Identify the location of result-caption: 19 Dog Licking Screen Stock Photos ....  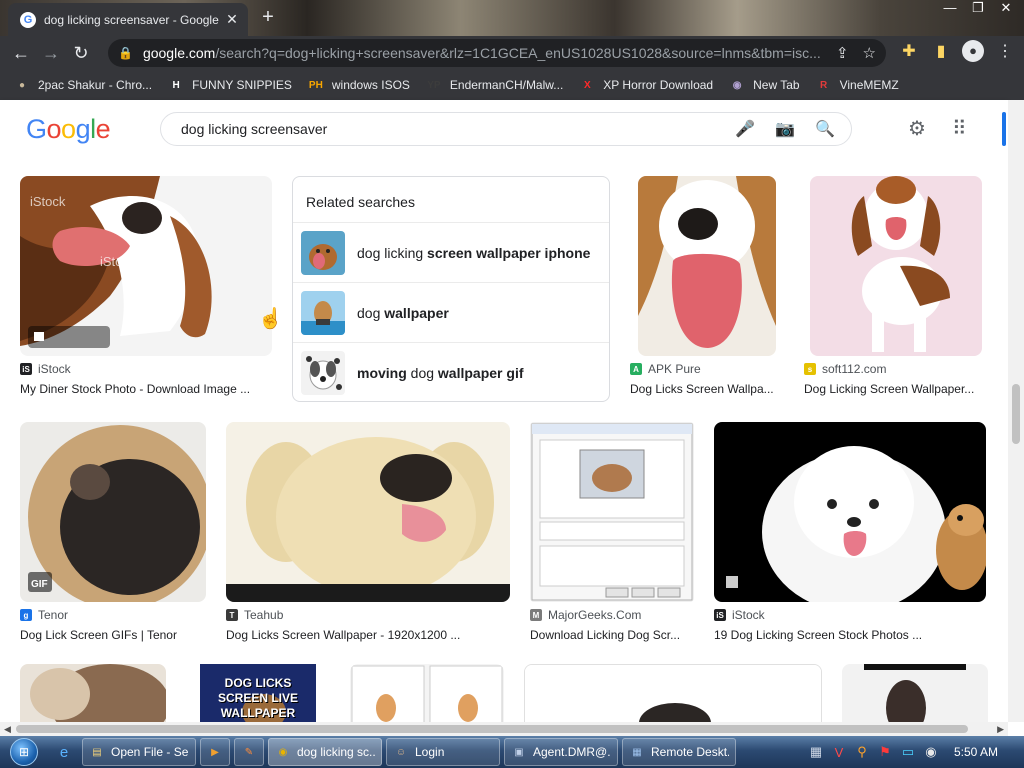
(851, 635).